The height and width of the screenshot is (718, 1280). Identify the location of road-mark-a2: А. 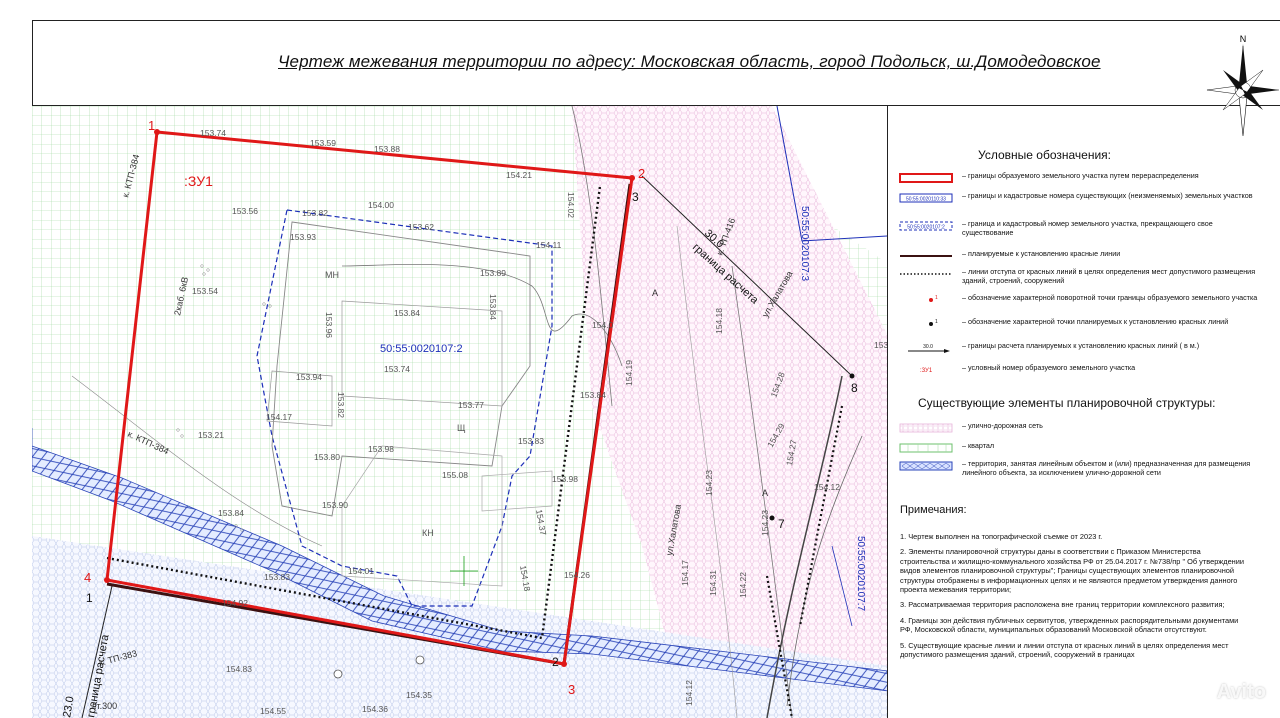
(765, 493).